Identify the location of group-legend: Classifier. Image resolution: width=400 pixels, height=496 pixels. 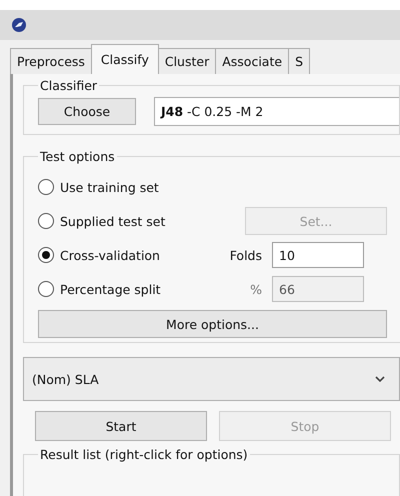
(69, 85).